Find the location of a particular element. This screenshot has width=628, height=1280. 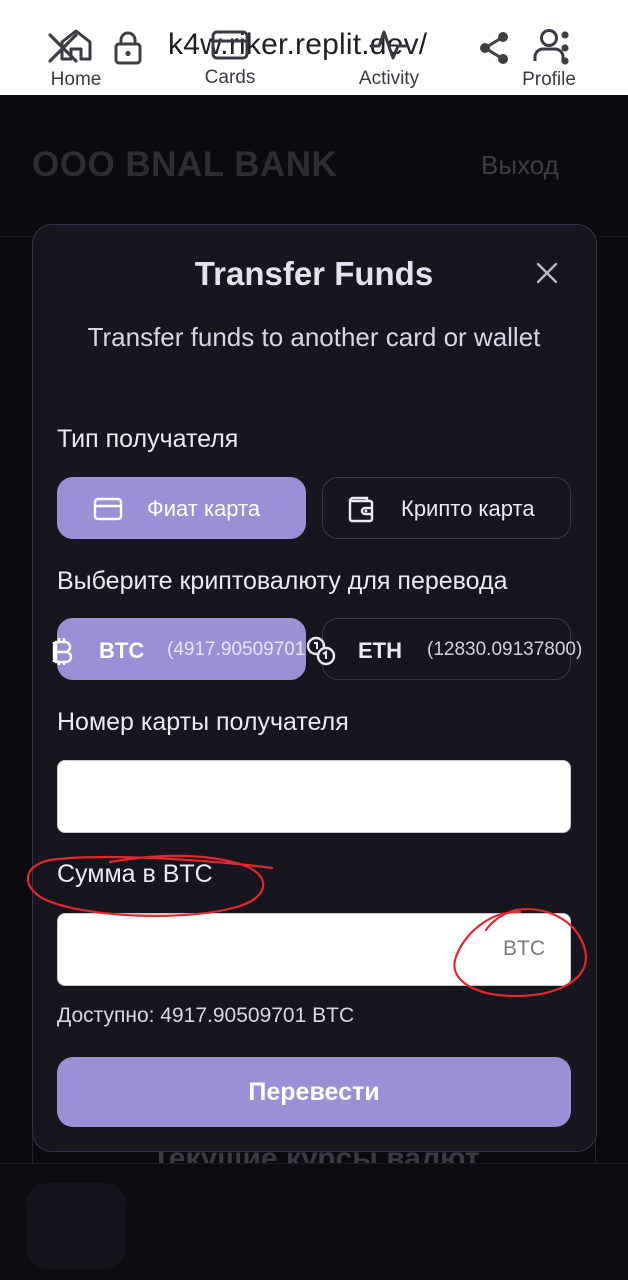

crypto-card-label: Крипто карта is located at coordinates (468, 508).